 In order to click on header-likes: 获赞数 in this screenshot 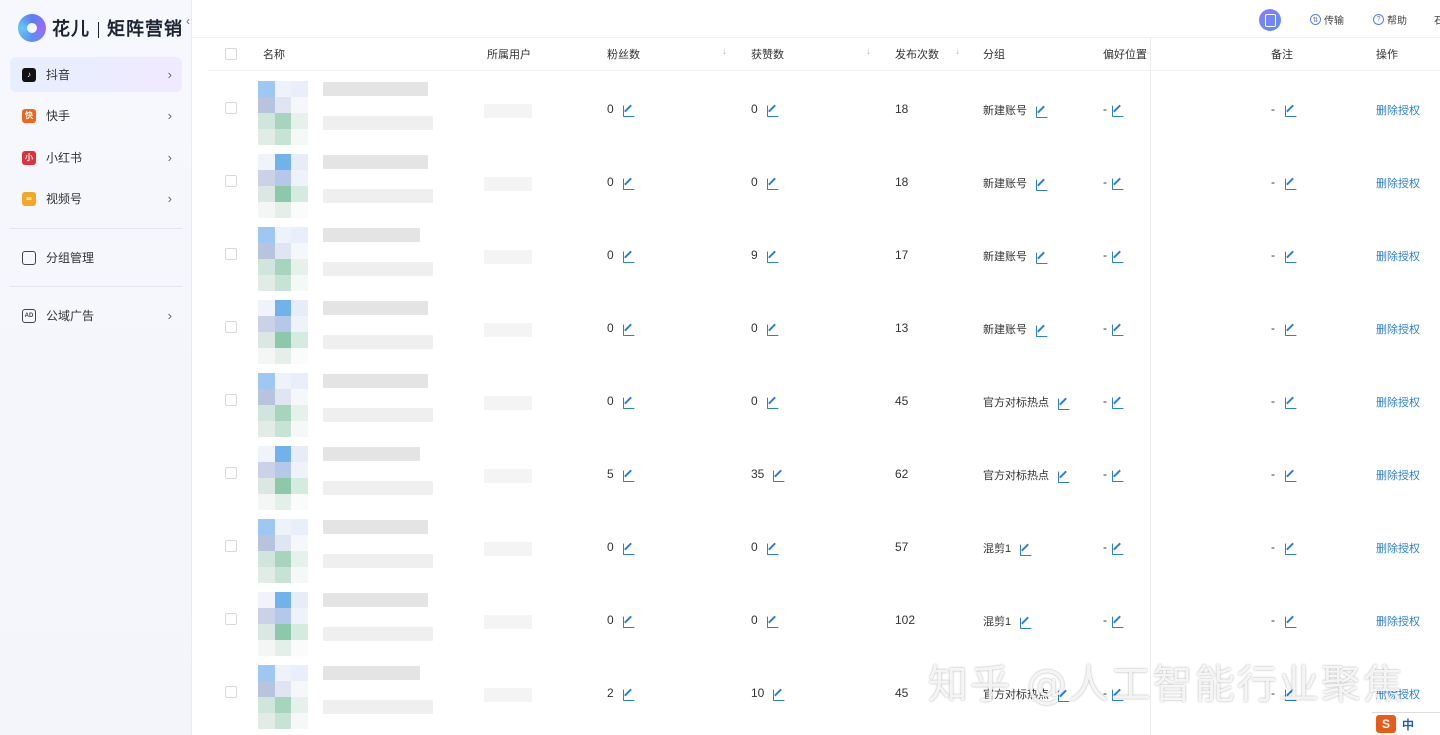, I will do `click(767, 54)`.